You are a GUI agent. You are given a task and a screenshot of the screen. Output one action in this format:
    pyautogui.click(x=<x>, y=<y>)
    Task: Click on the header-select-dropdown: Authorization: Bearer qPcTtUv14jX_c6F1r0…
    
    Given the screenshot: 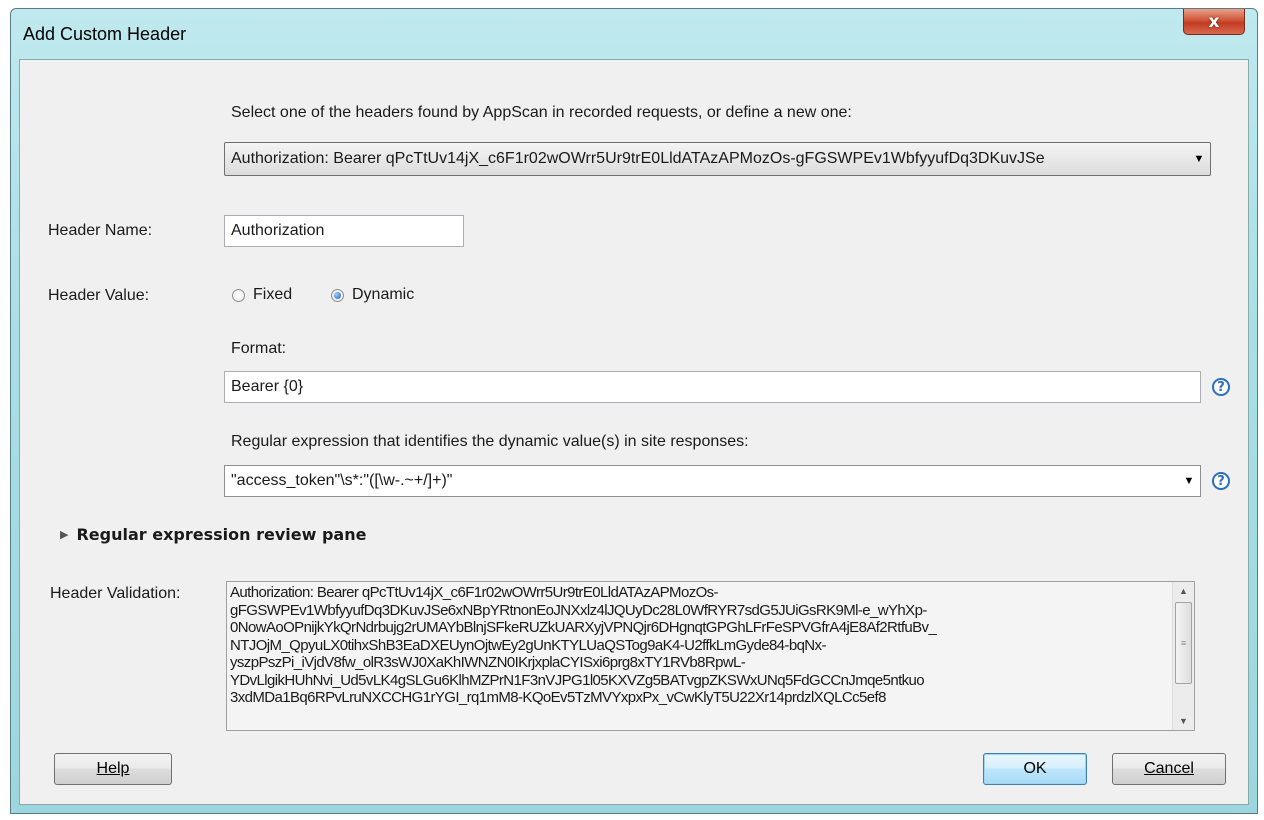 What is the action you would take?
    pyautogui.click(x=717, y=159)
    